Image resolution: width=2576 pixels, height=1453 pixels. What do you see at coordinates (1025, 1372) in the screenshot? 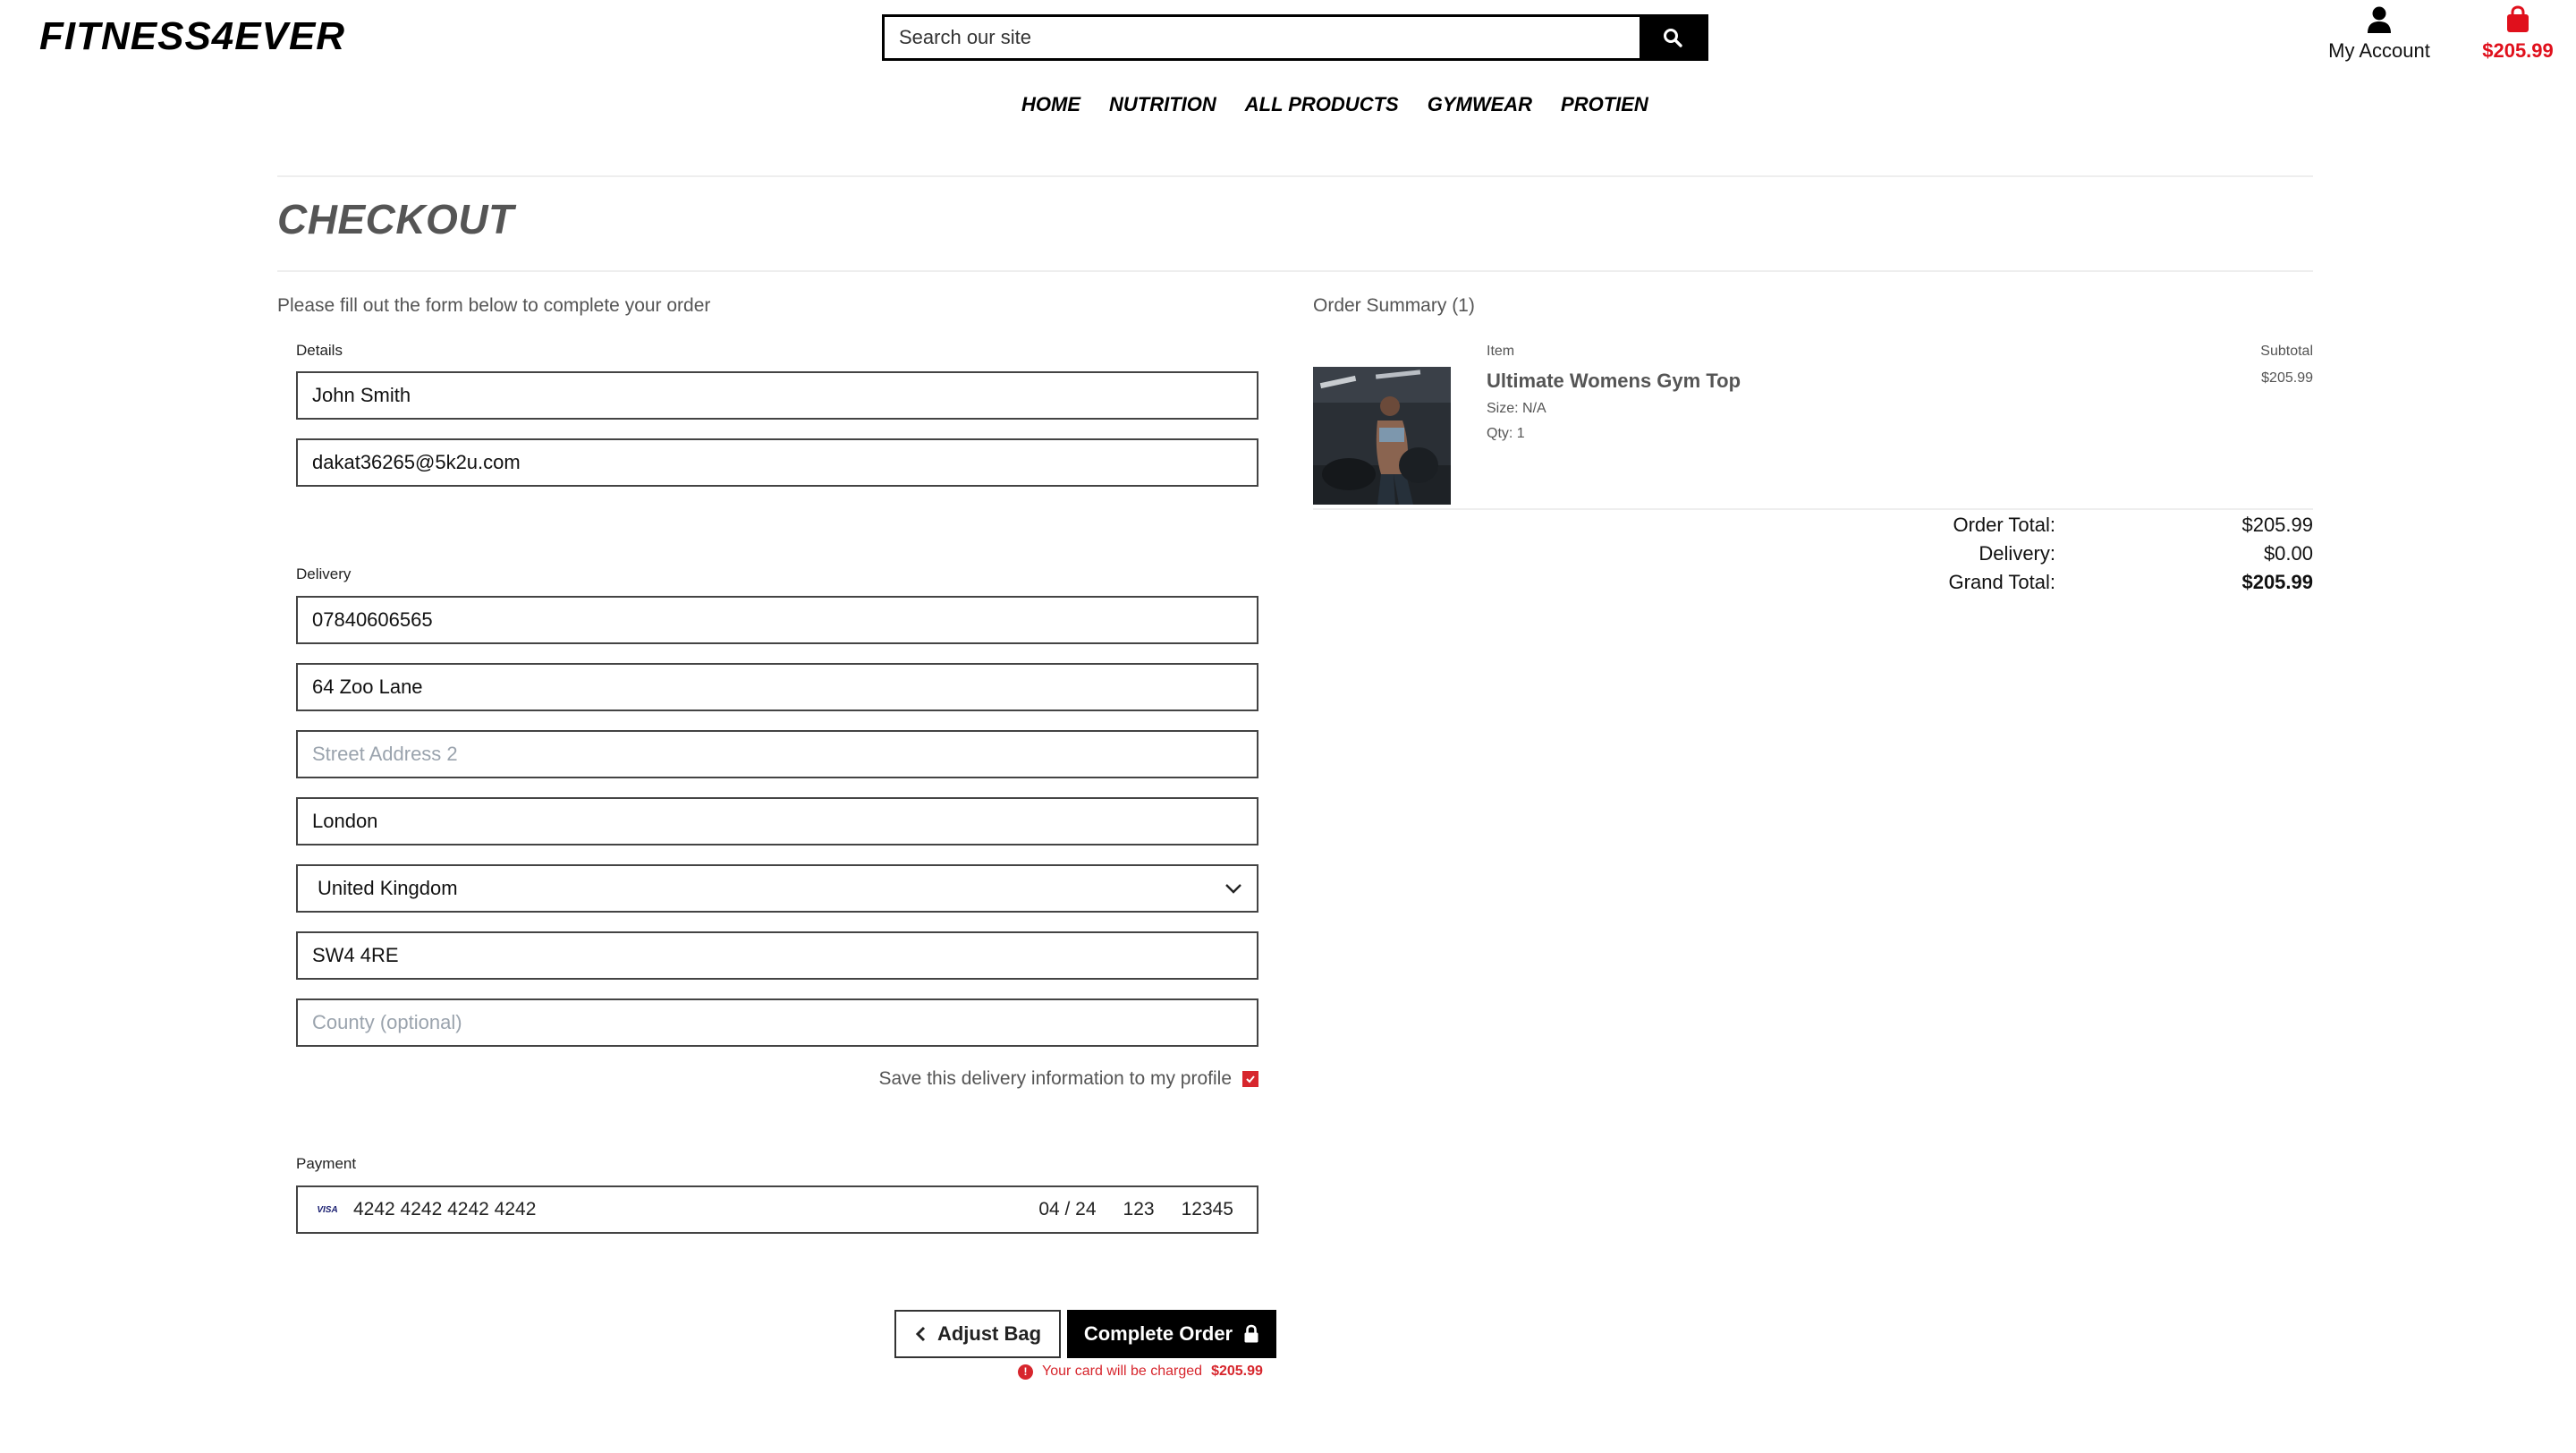
I see `exclamation-circle-icon: !` at bounding box center [1025, 1372].